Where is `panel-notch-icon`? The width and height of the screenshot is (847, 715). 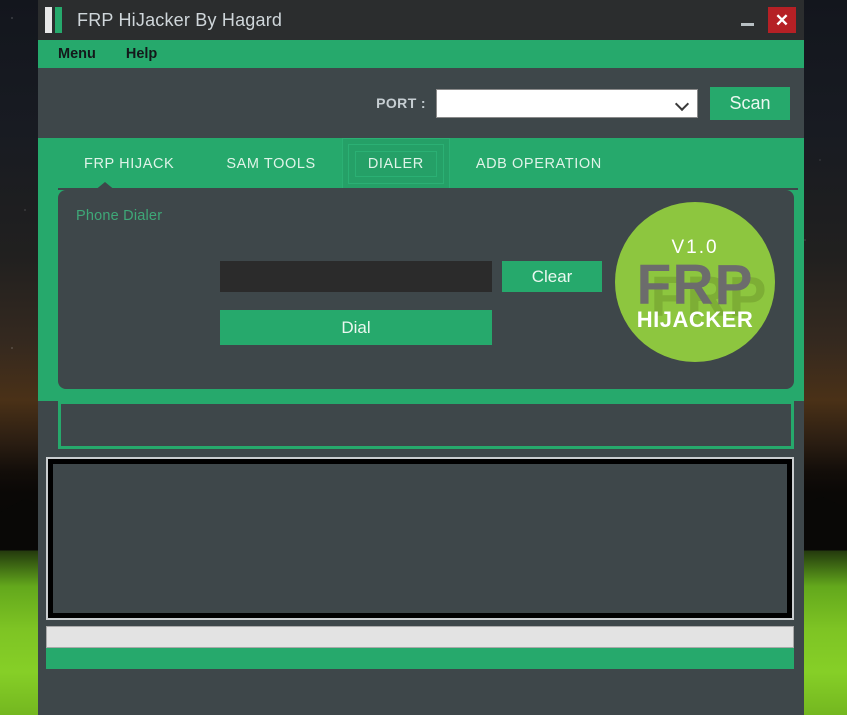 panel-notch-icon is located at coordinates (105, 186).